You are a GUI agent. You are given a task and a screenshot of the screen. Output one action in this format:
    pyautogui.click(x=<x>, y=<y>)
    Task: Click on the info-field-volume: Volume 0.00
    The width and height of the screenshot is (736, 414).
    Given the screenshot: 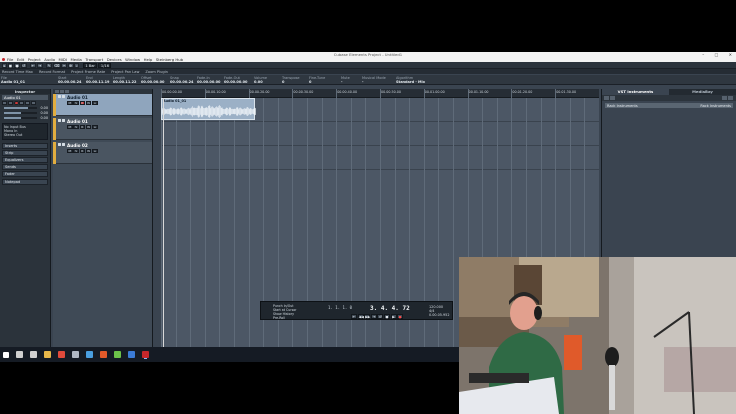 What is the action you would take?
    pyautogui.click(x=260, y=80)
    